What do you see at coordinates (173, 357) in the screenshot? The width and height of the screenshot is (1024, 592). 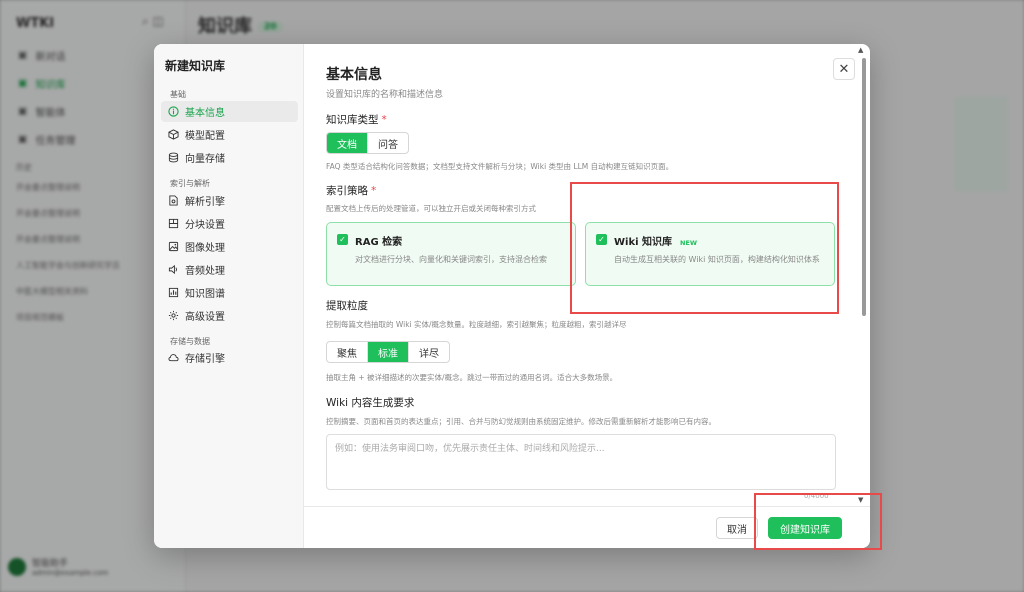 I see `cloud-icon` at bounding box center [173, 357].